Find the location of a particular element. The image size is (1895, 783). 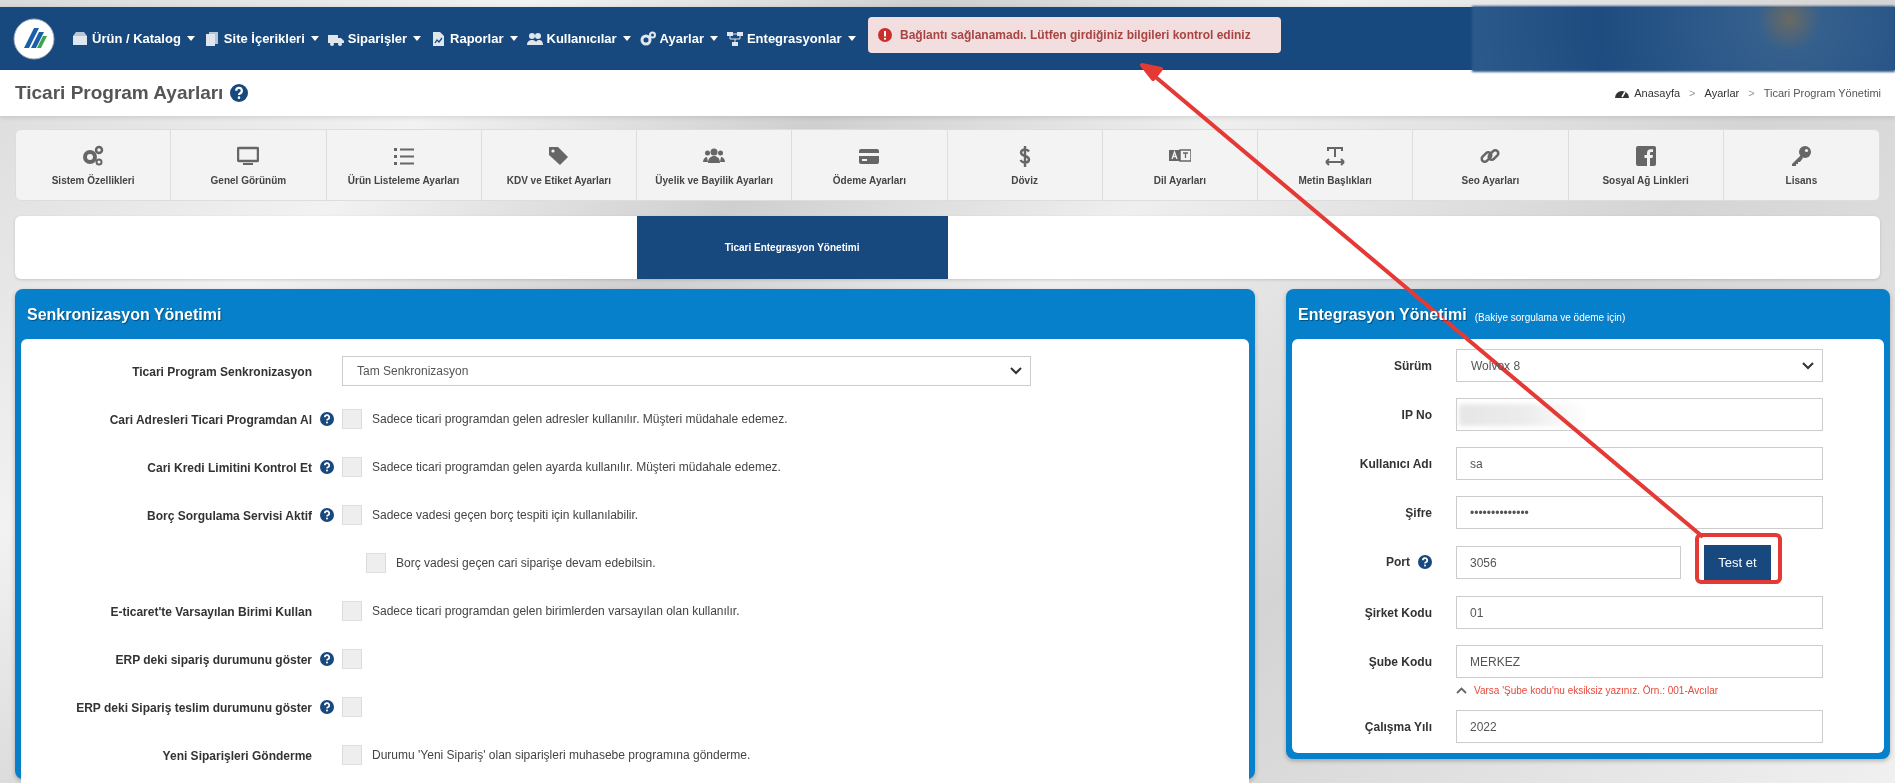

field-label: Yeni Siparişleri Gönderme is located at coordinates (237, 756).